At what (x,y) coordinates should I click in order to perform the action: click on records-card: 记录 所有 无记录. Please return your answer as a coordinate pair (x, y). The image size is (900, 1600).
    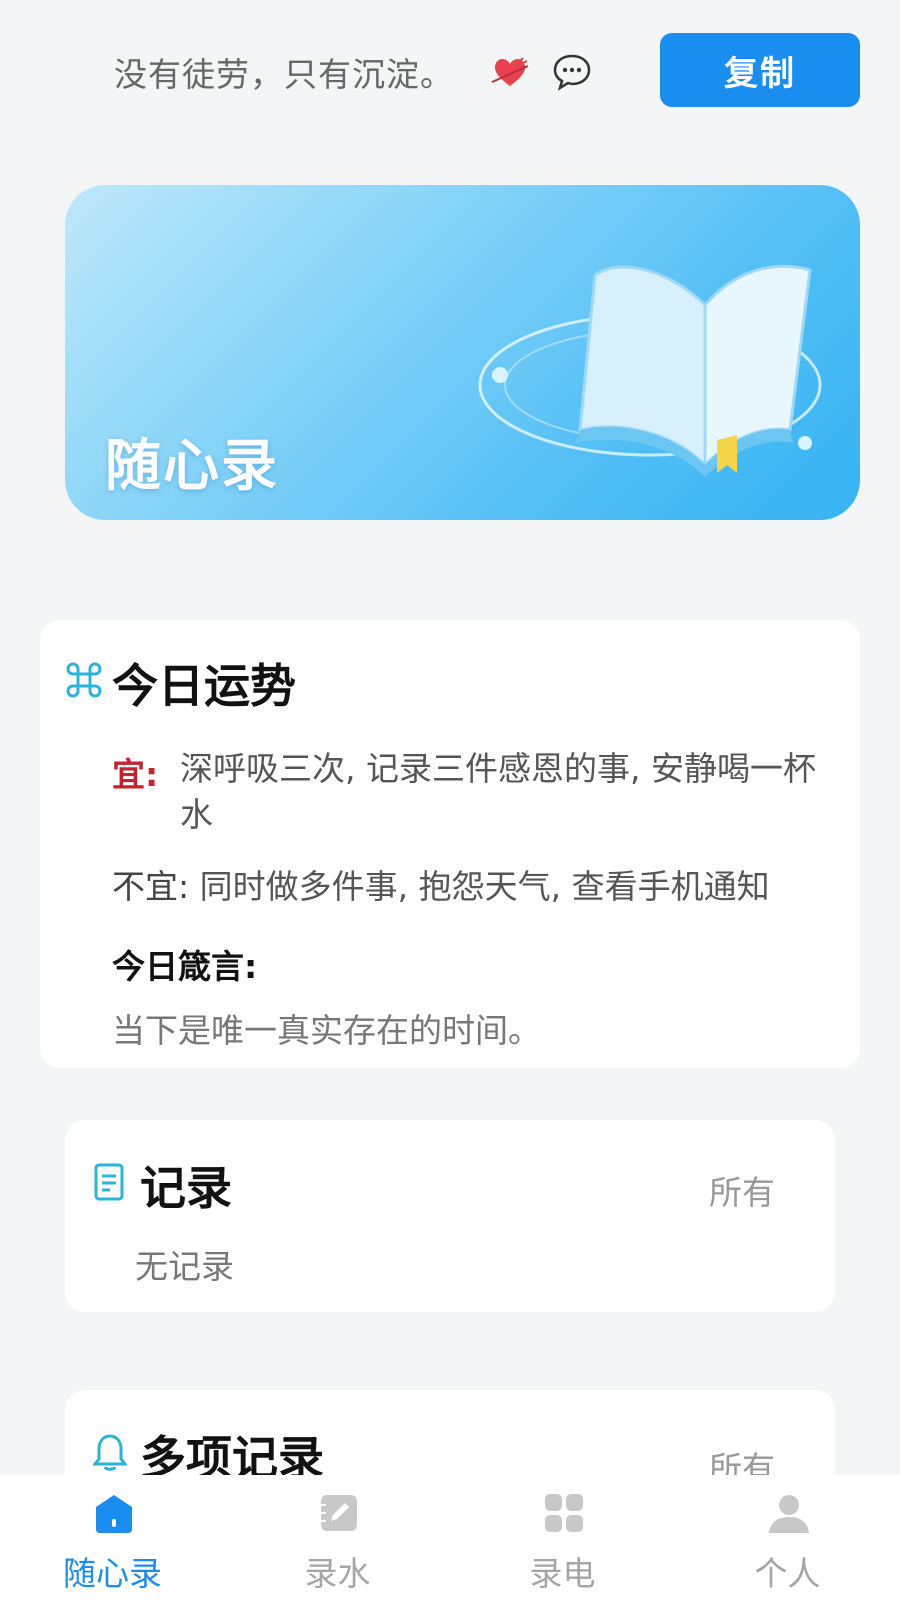
    Looking at the image, I should click on (450, 1216).